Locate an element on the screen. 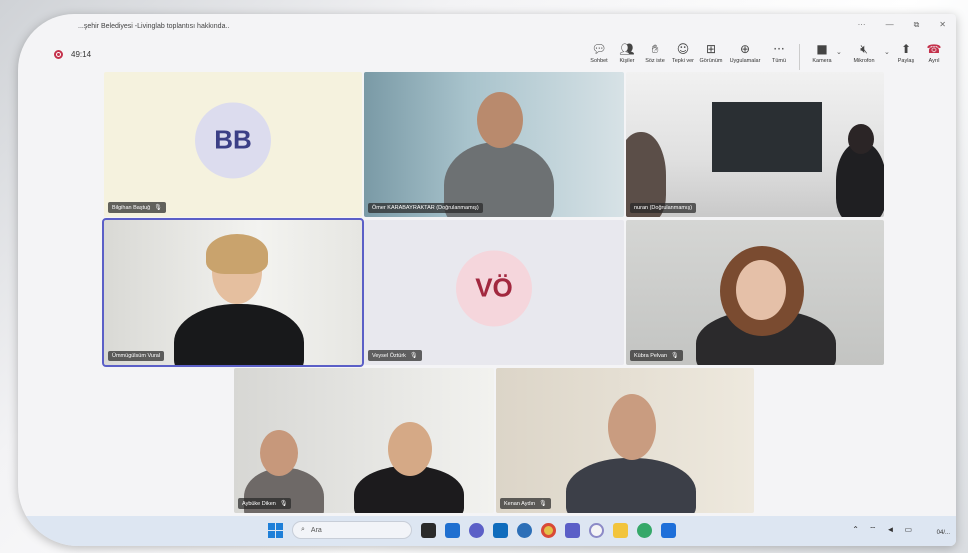 This screenshot has height=553, width=968. participant-tile: BB Bilgihan Baştuğ 🎙︎ is located at coordinates (233, 144).